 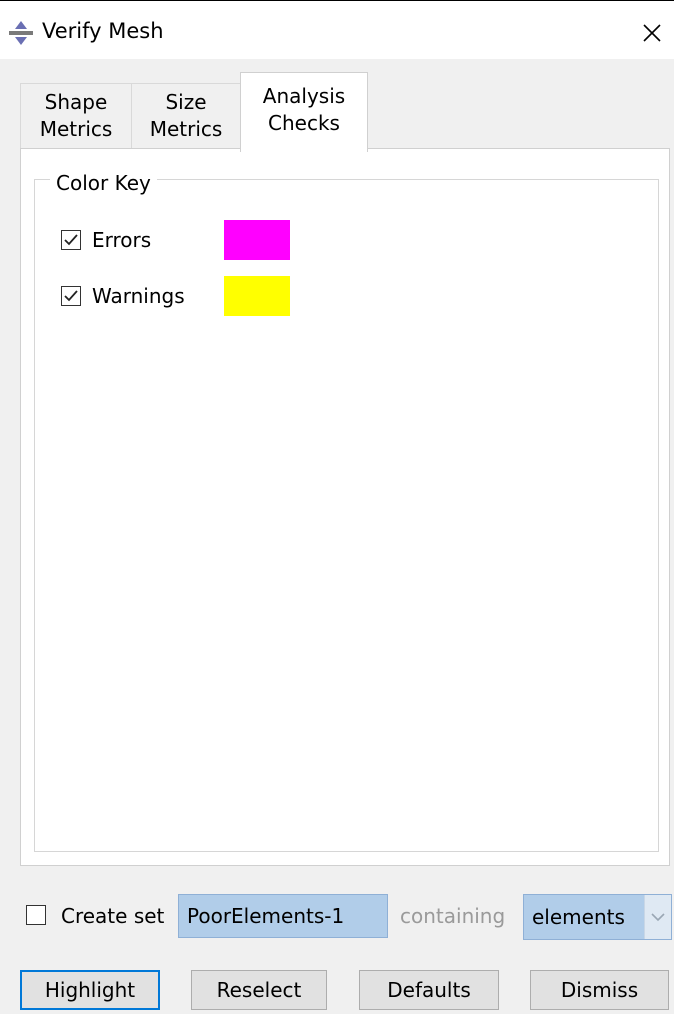 I want to click on containing-label: containing, so click(x=453, y=916).